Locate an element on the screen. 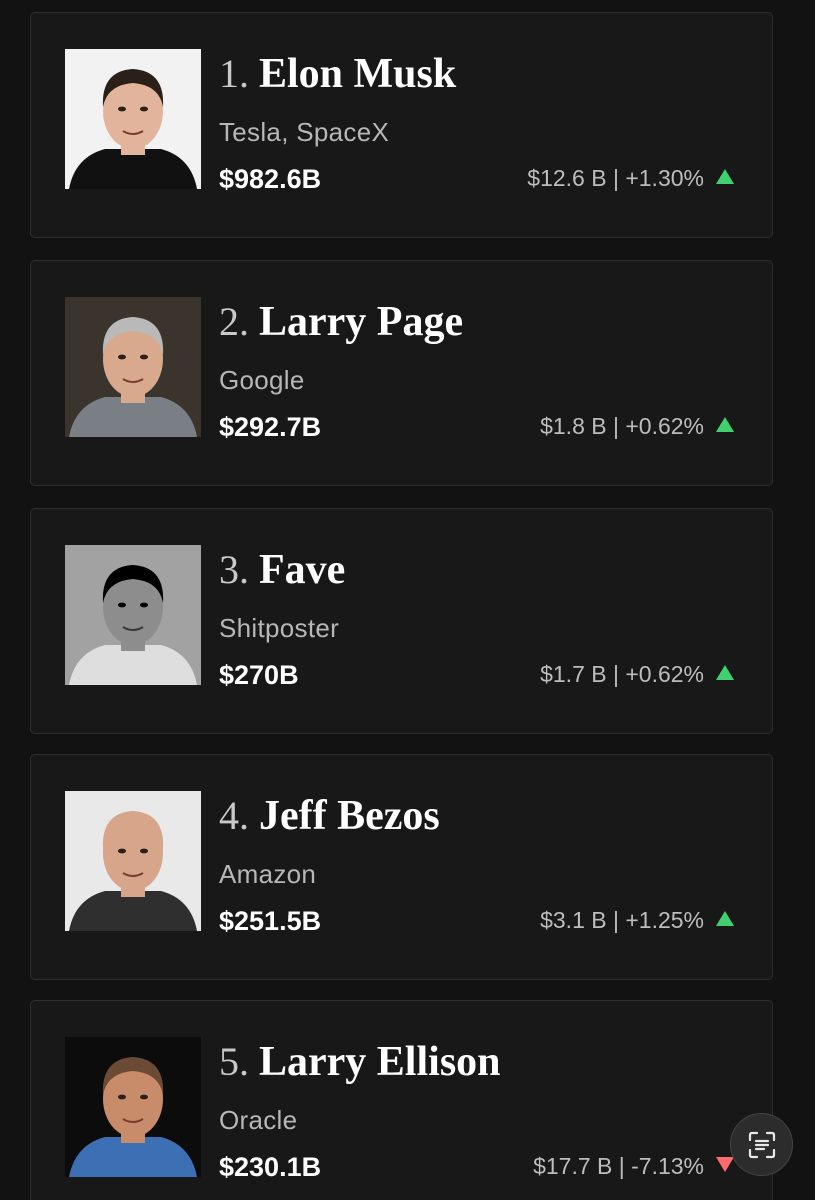 This screenshot has height=1200, width=815. change-text: $12.6 B | +1.30% is located at coordinates (615, 178).